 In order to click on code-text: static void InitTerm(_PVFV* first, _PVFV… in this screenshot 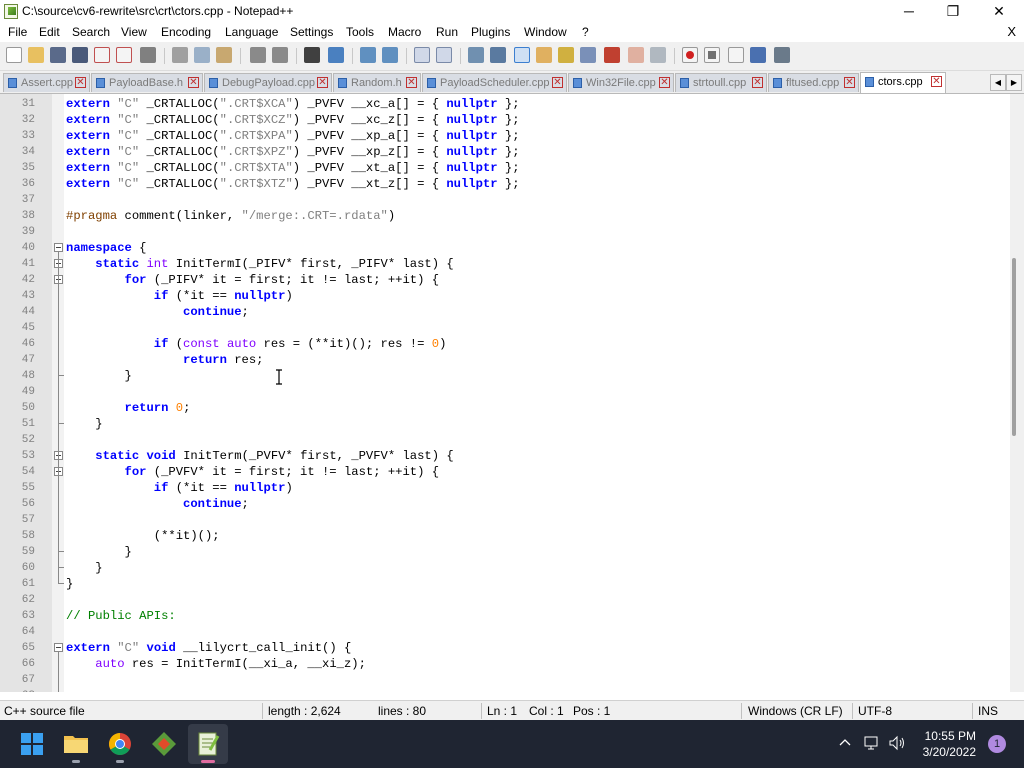, I will do `click(259, 456)`.